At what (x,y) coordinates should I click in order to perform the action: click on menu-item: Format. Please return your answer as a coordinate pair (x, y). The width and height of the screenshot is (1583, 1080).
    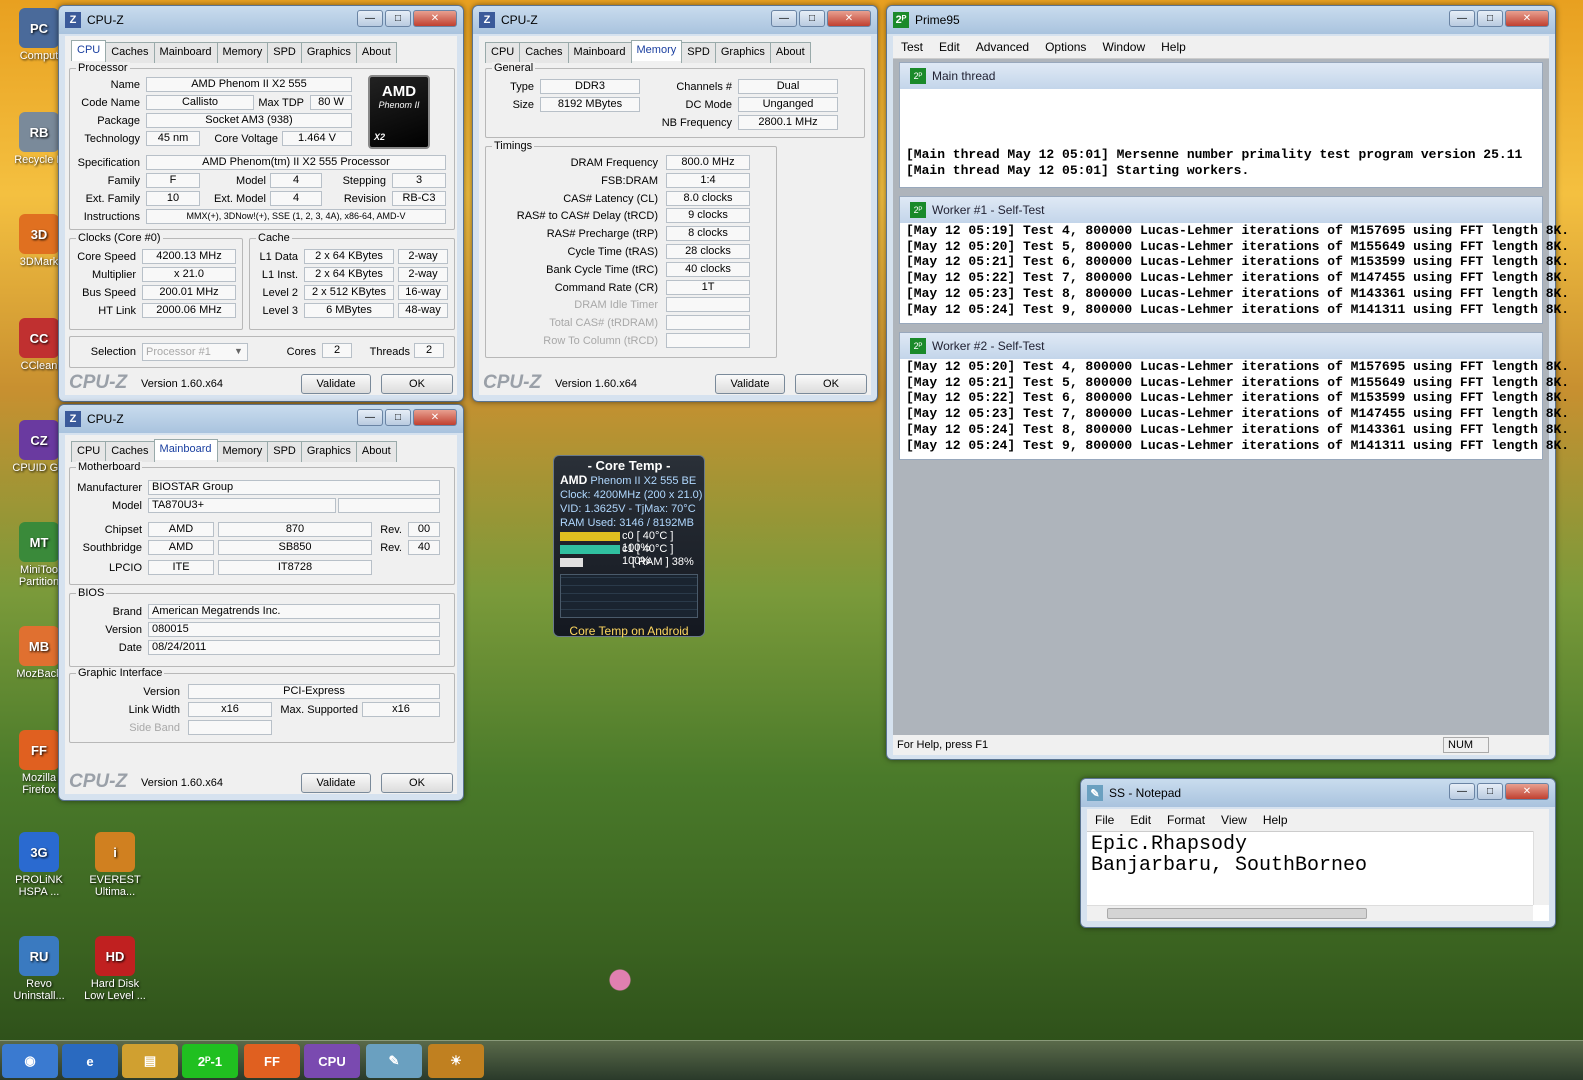
    Looking at the image, I should click on (1186, 820).